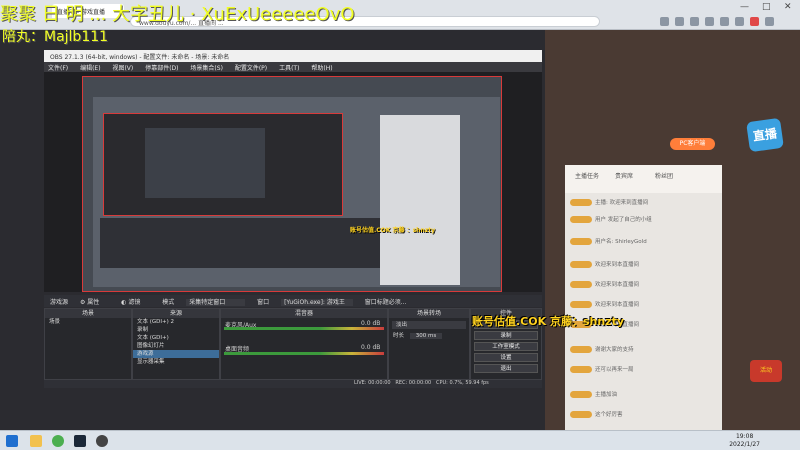  What do you see at coordinates (744, 436) in the screenshot?
I see `clock-time: 19:08` at bounding box center [744, 436].